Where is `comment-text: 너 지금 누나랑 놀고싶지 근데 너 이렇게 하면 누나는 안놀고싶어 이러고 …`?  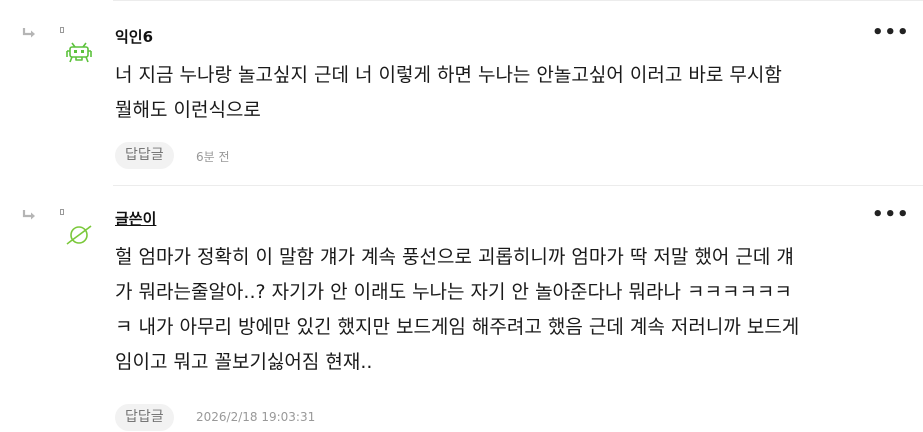 comment-text: 너 지금 누나랑 놀고싶지 근데 너 이렇게 하면 누나는 안놀고싶어 이러고 … is located at coordinates (448, 92).